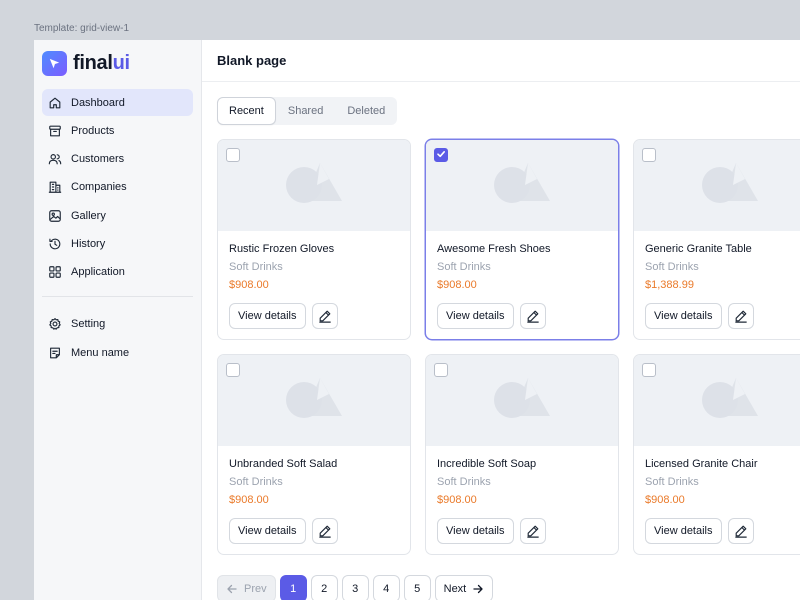  Describe the element at coordinates (255, 588) in the screenshot. I see `prev-label: Prev` at that location.